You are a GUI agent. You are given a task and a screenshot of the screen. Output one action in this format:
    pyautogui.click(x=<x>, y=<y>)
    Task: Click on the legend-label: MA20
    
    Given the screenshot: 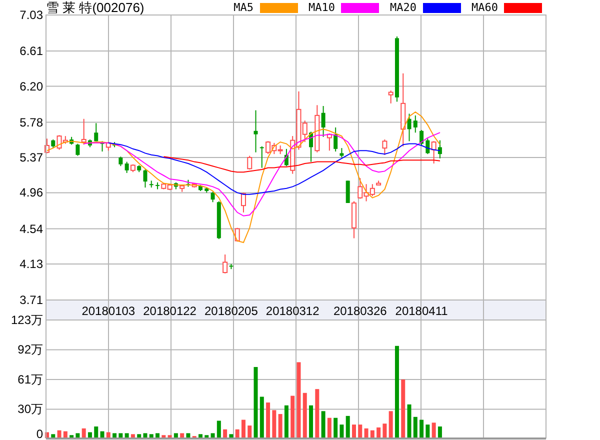 What is the action you would take?
    pyautogui.click(x=403, y=7)
    